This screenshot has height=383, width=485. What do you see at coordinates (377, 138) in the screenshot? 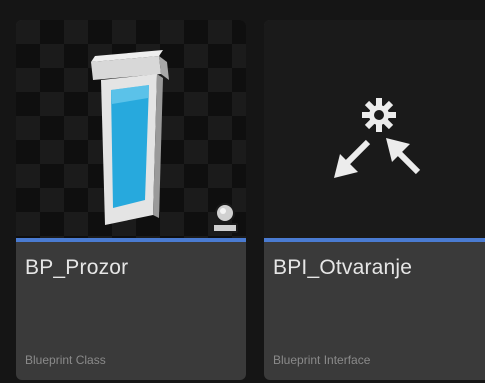
I see `interface-icon` at bounding box center [377, 138].